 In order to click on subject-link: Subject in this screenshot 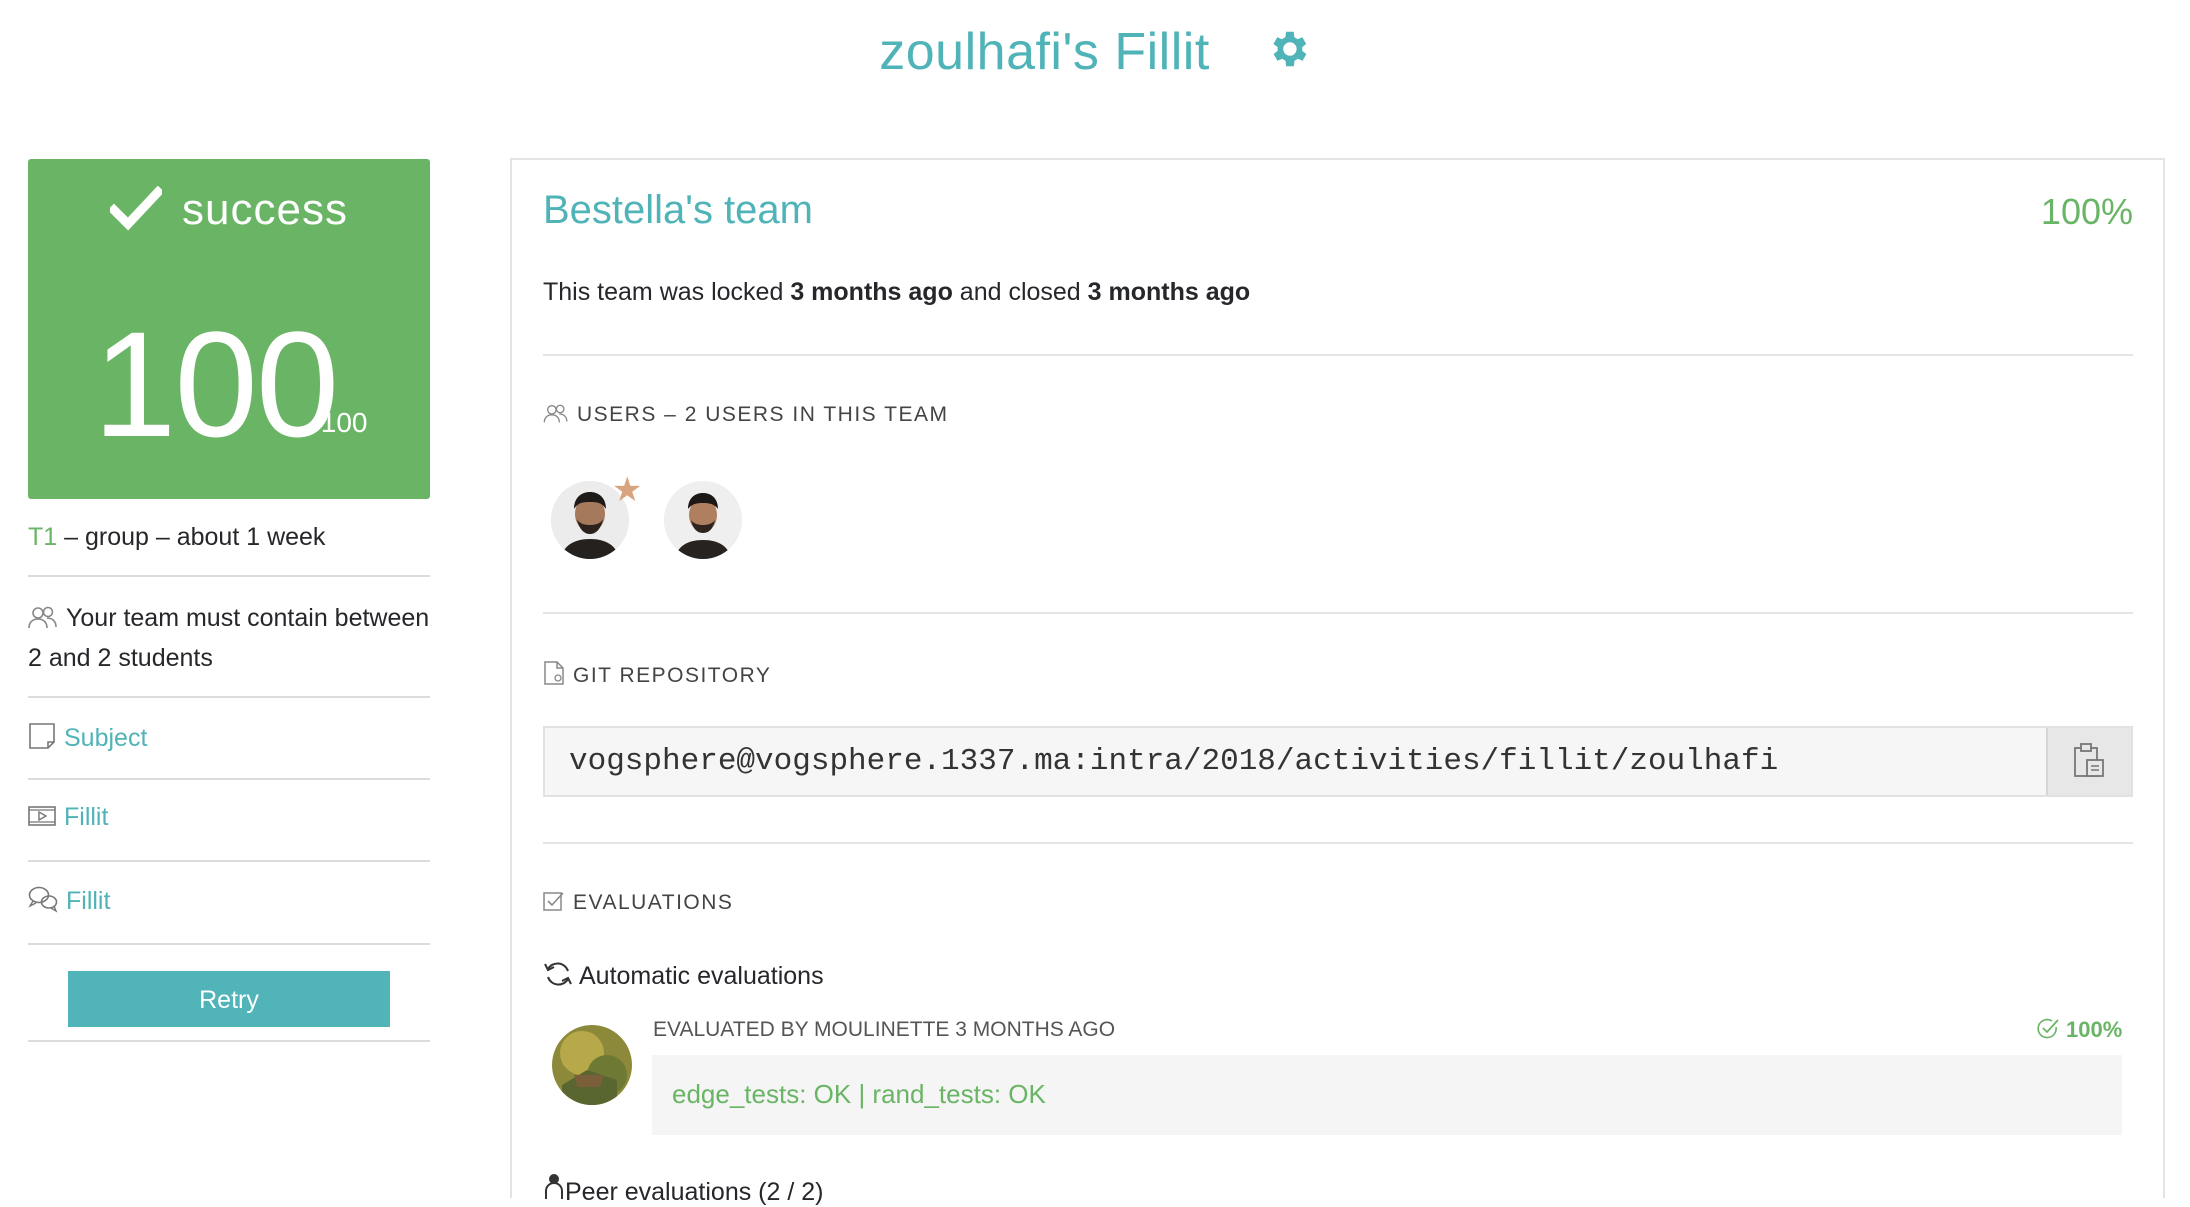, I will do `click(229, 737)`.